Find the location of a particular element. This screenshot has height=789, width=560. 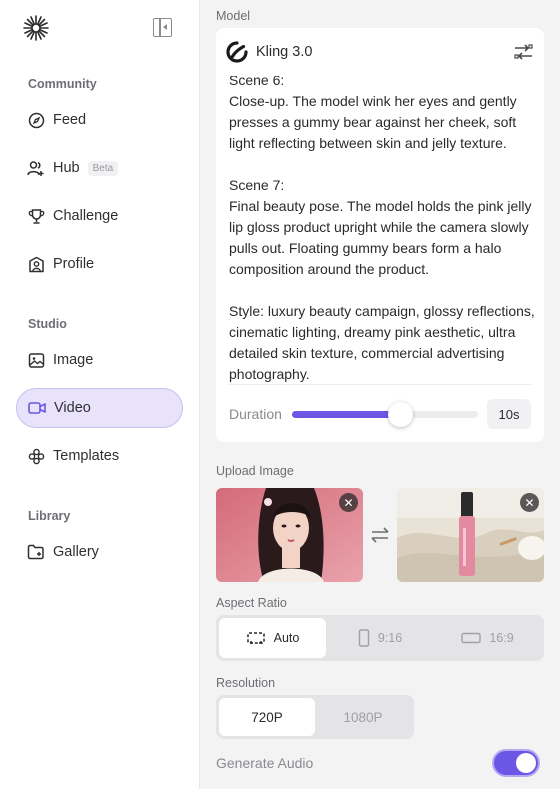

auto-ratio-icon is located at coordinates (255, 638).